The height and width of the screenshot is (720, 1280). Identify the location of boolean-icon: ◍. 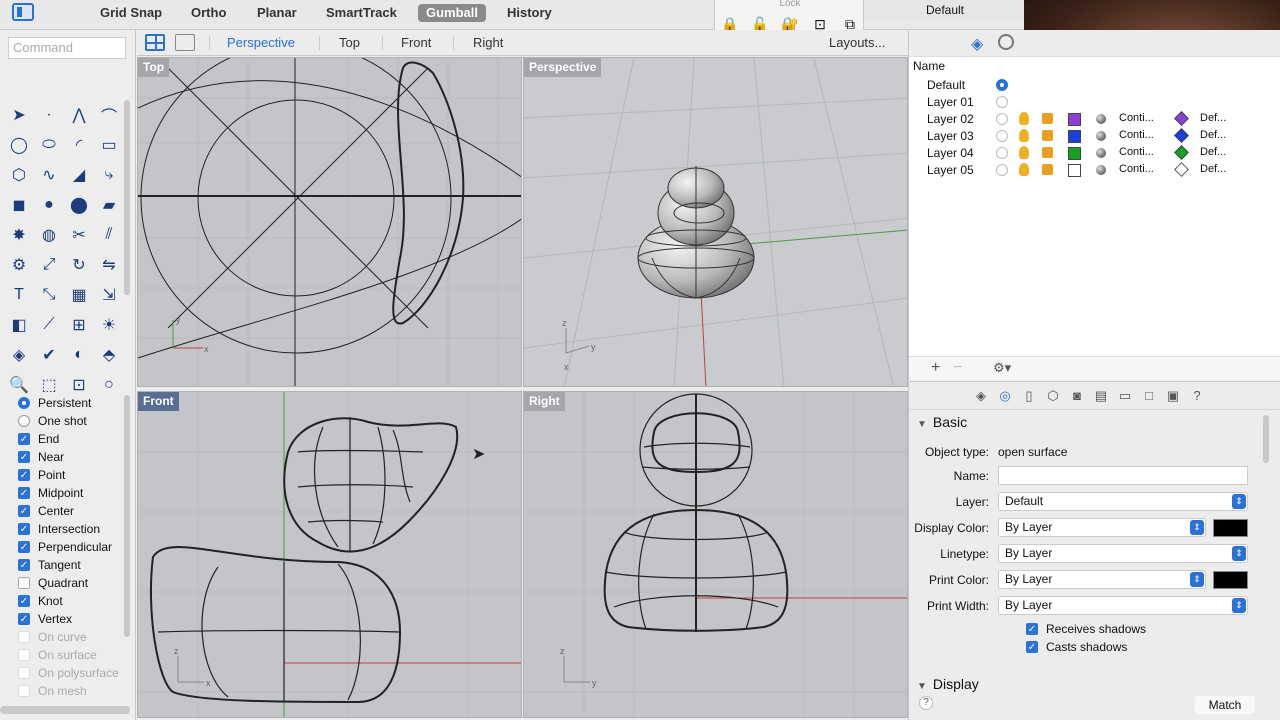
(49, 235).